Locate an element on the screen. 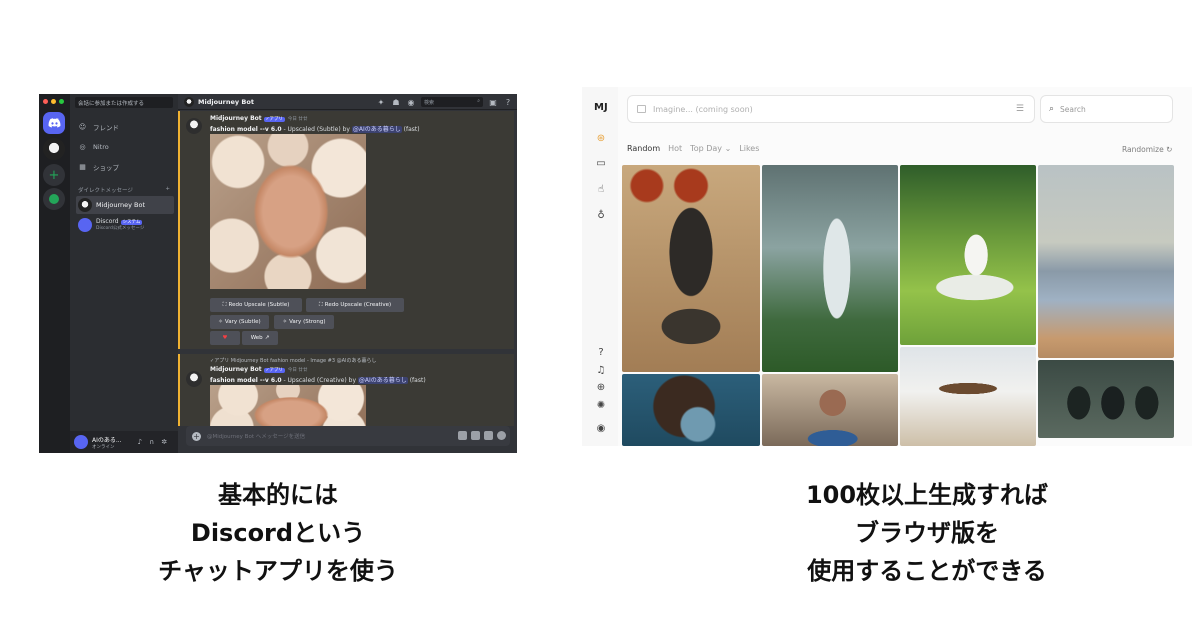 The image size is (1200, 630). tab-likes: Likes is located at coordinates (749, 148).